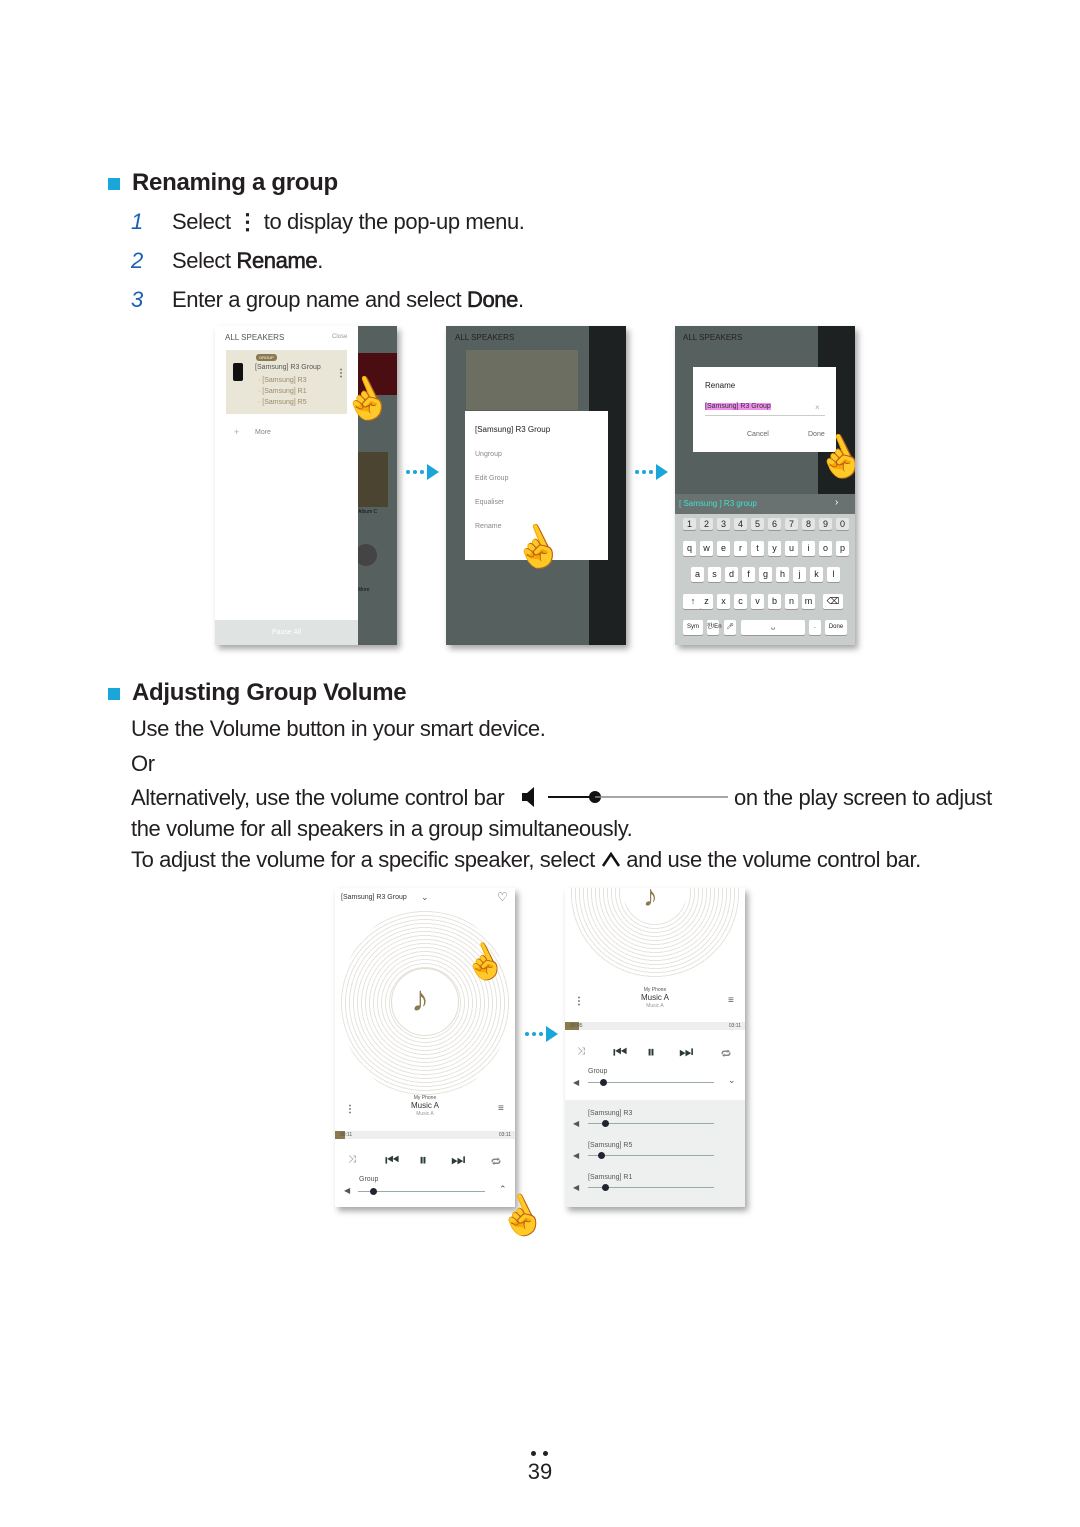 This screenshot has width=1080, height=1527. I want to click on key-done_key: Done, so click(836, 627).